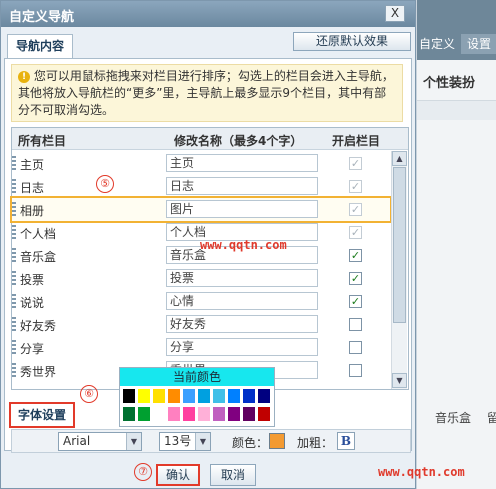  I want to click on row-label: 秀世界, so click(38, 372).